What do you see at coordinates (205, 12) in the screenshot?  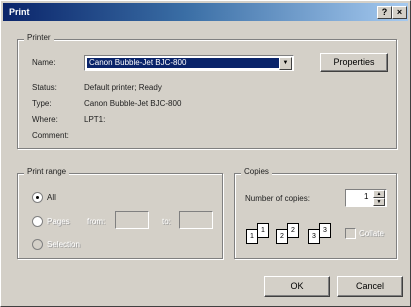 I see `title-bar: Print ? ×` at bounding box center [205, 12].